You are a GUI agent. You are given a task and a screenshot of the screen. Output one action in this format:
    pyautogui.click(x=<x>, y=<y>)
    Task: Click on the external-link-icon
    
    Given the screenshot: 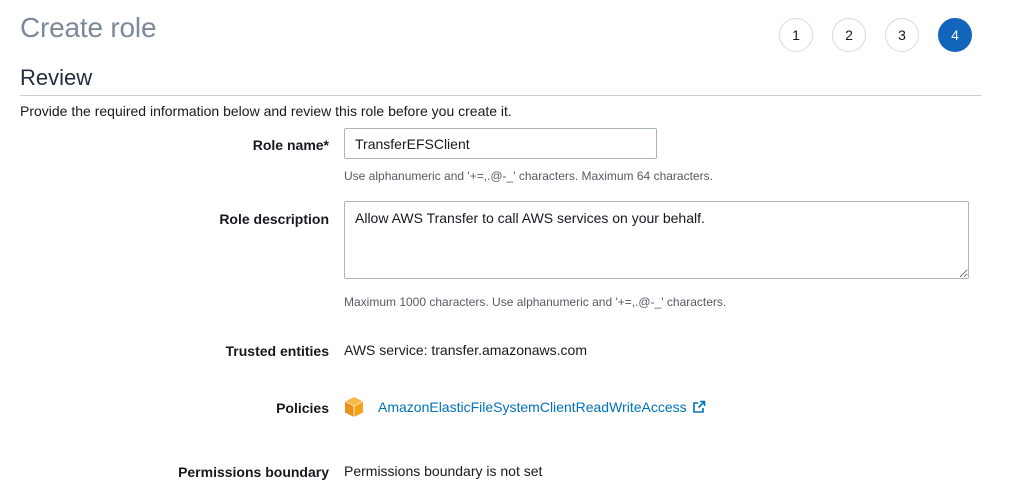 What is the action you would take?
    pyautogui.click(x=699, y=407)
    